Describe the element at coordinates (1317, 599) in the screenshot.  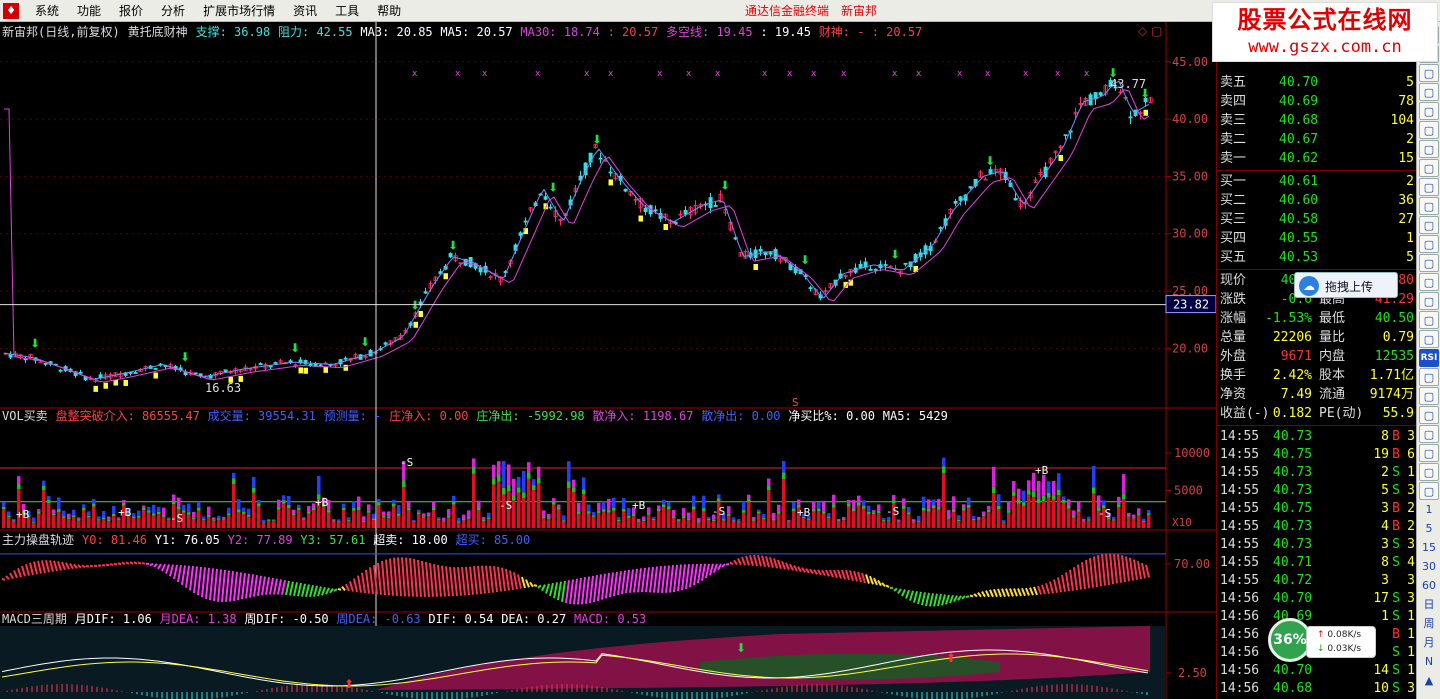
I see `tick-row: 14:56 40.70 17 S 3` at that location.